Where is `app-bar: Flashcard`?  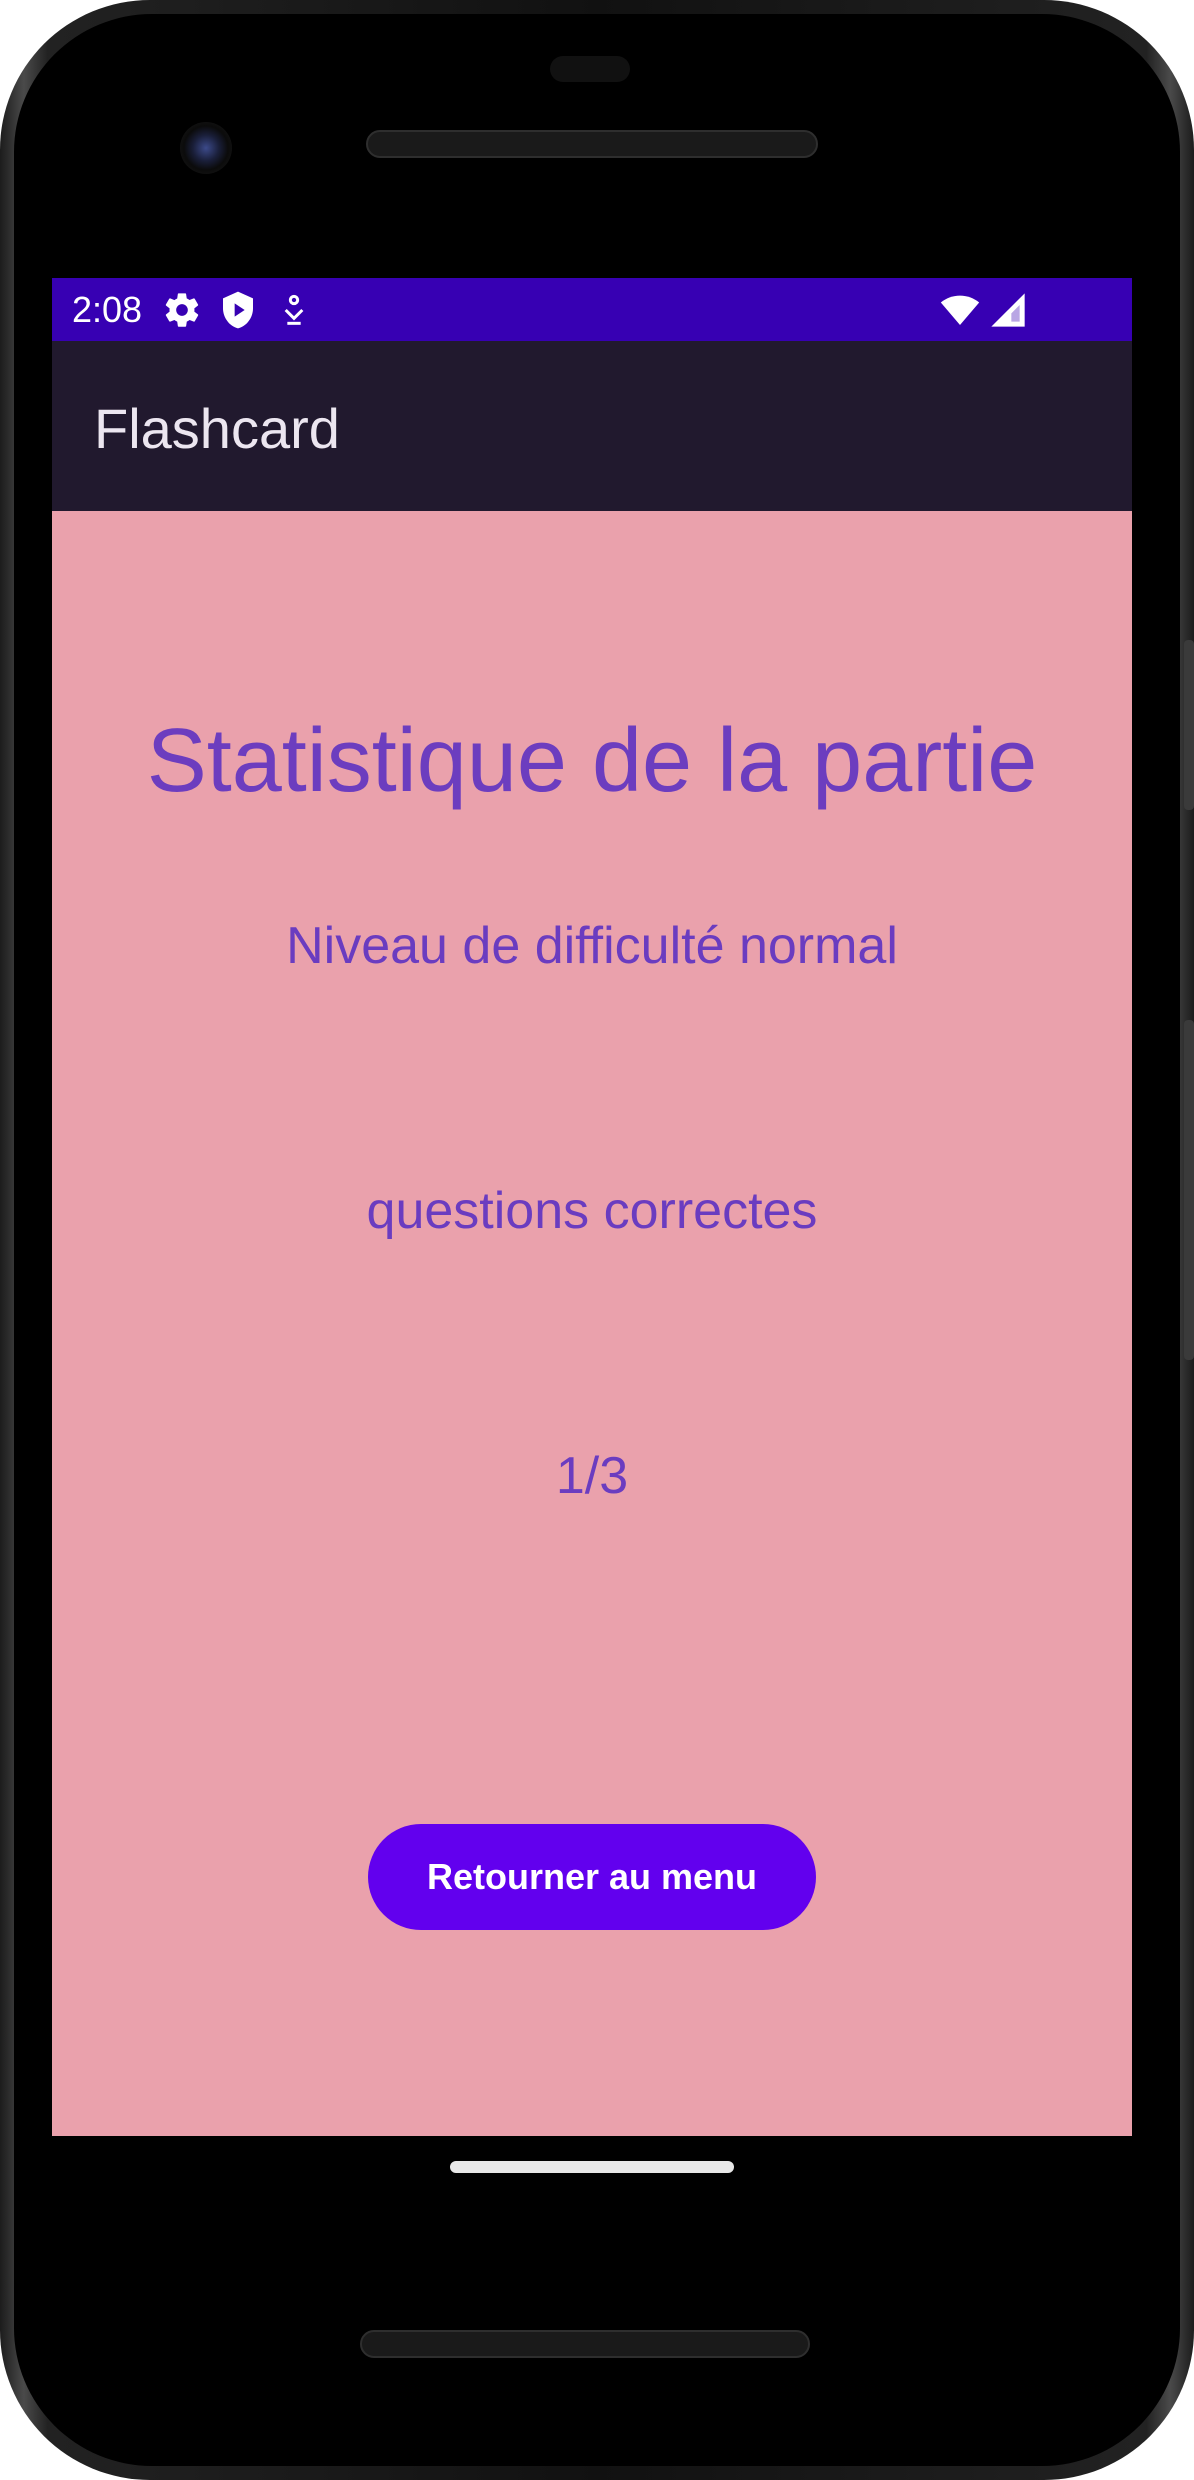 app-bar: Flashcard is located at coordinates (592, 426).